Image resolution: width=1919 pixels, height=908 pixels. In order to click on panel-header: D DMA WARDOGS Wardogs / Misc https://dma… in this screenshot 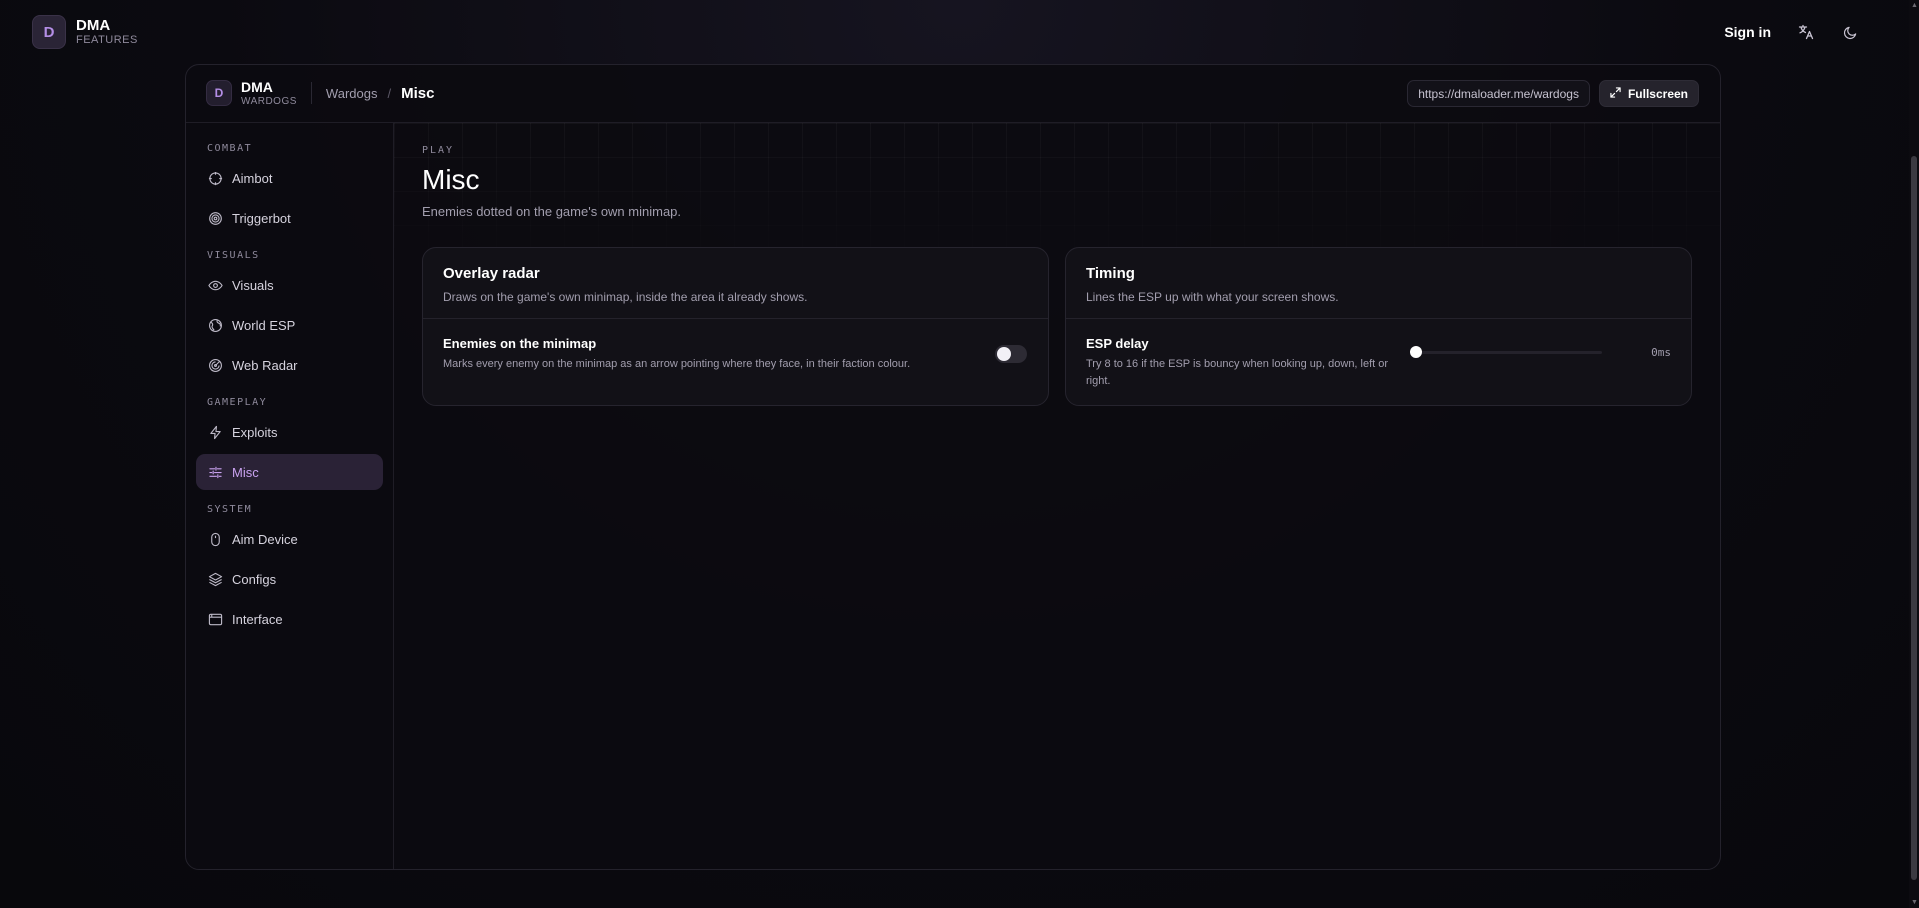, I will do `click(953, 94)`.